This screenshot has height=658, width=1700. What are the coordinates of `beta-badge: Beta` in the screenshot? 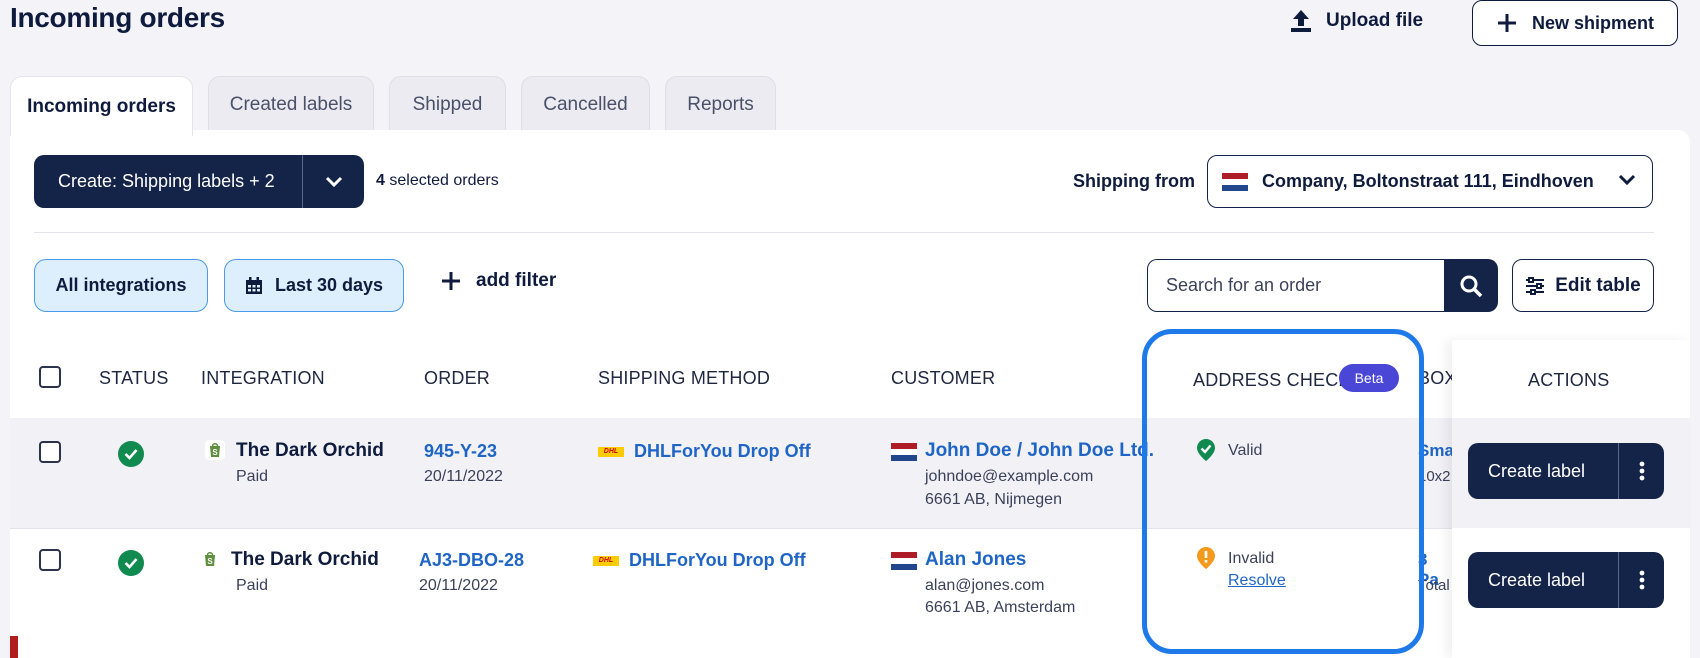 It's located at (1369, 378).